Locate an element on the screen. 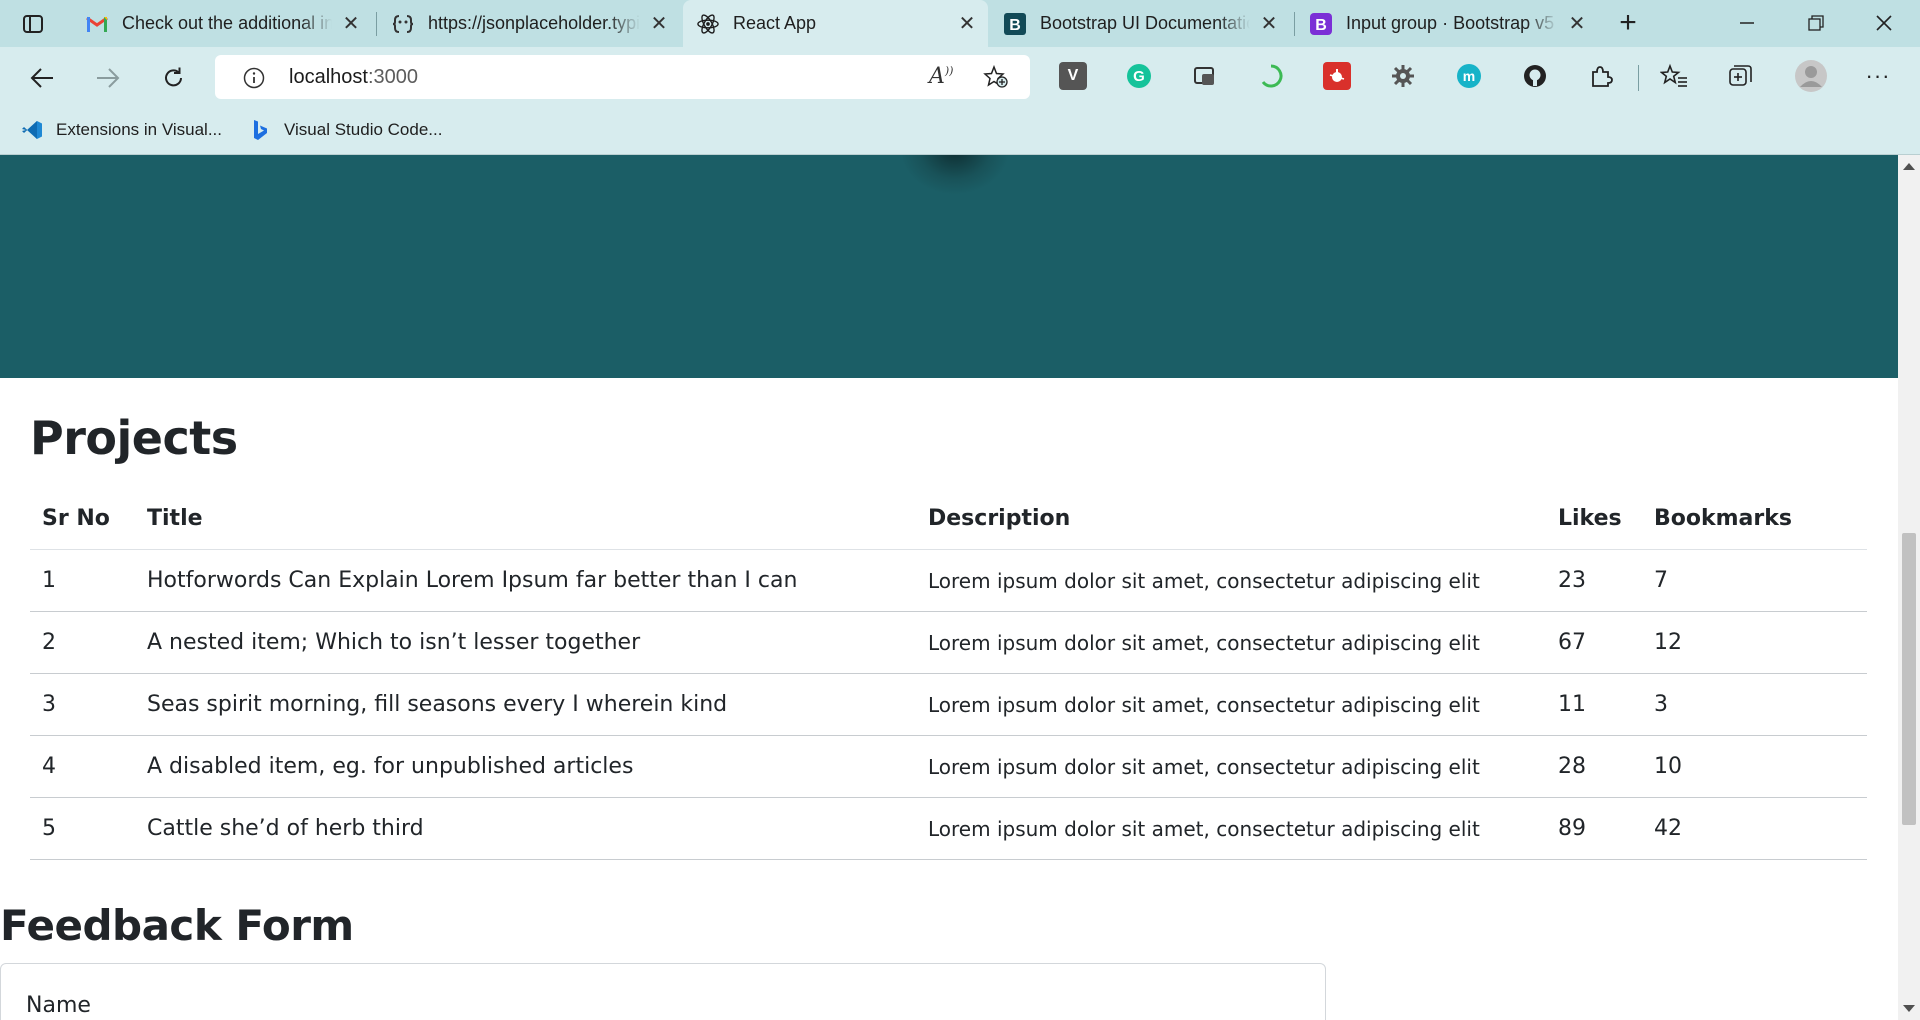  cell-likes: 11 is located at coordinates (1594, 704).